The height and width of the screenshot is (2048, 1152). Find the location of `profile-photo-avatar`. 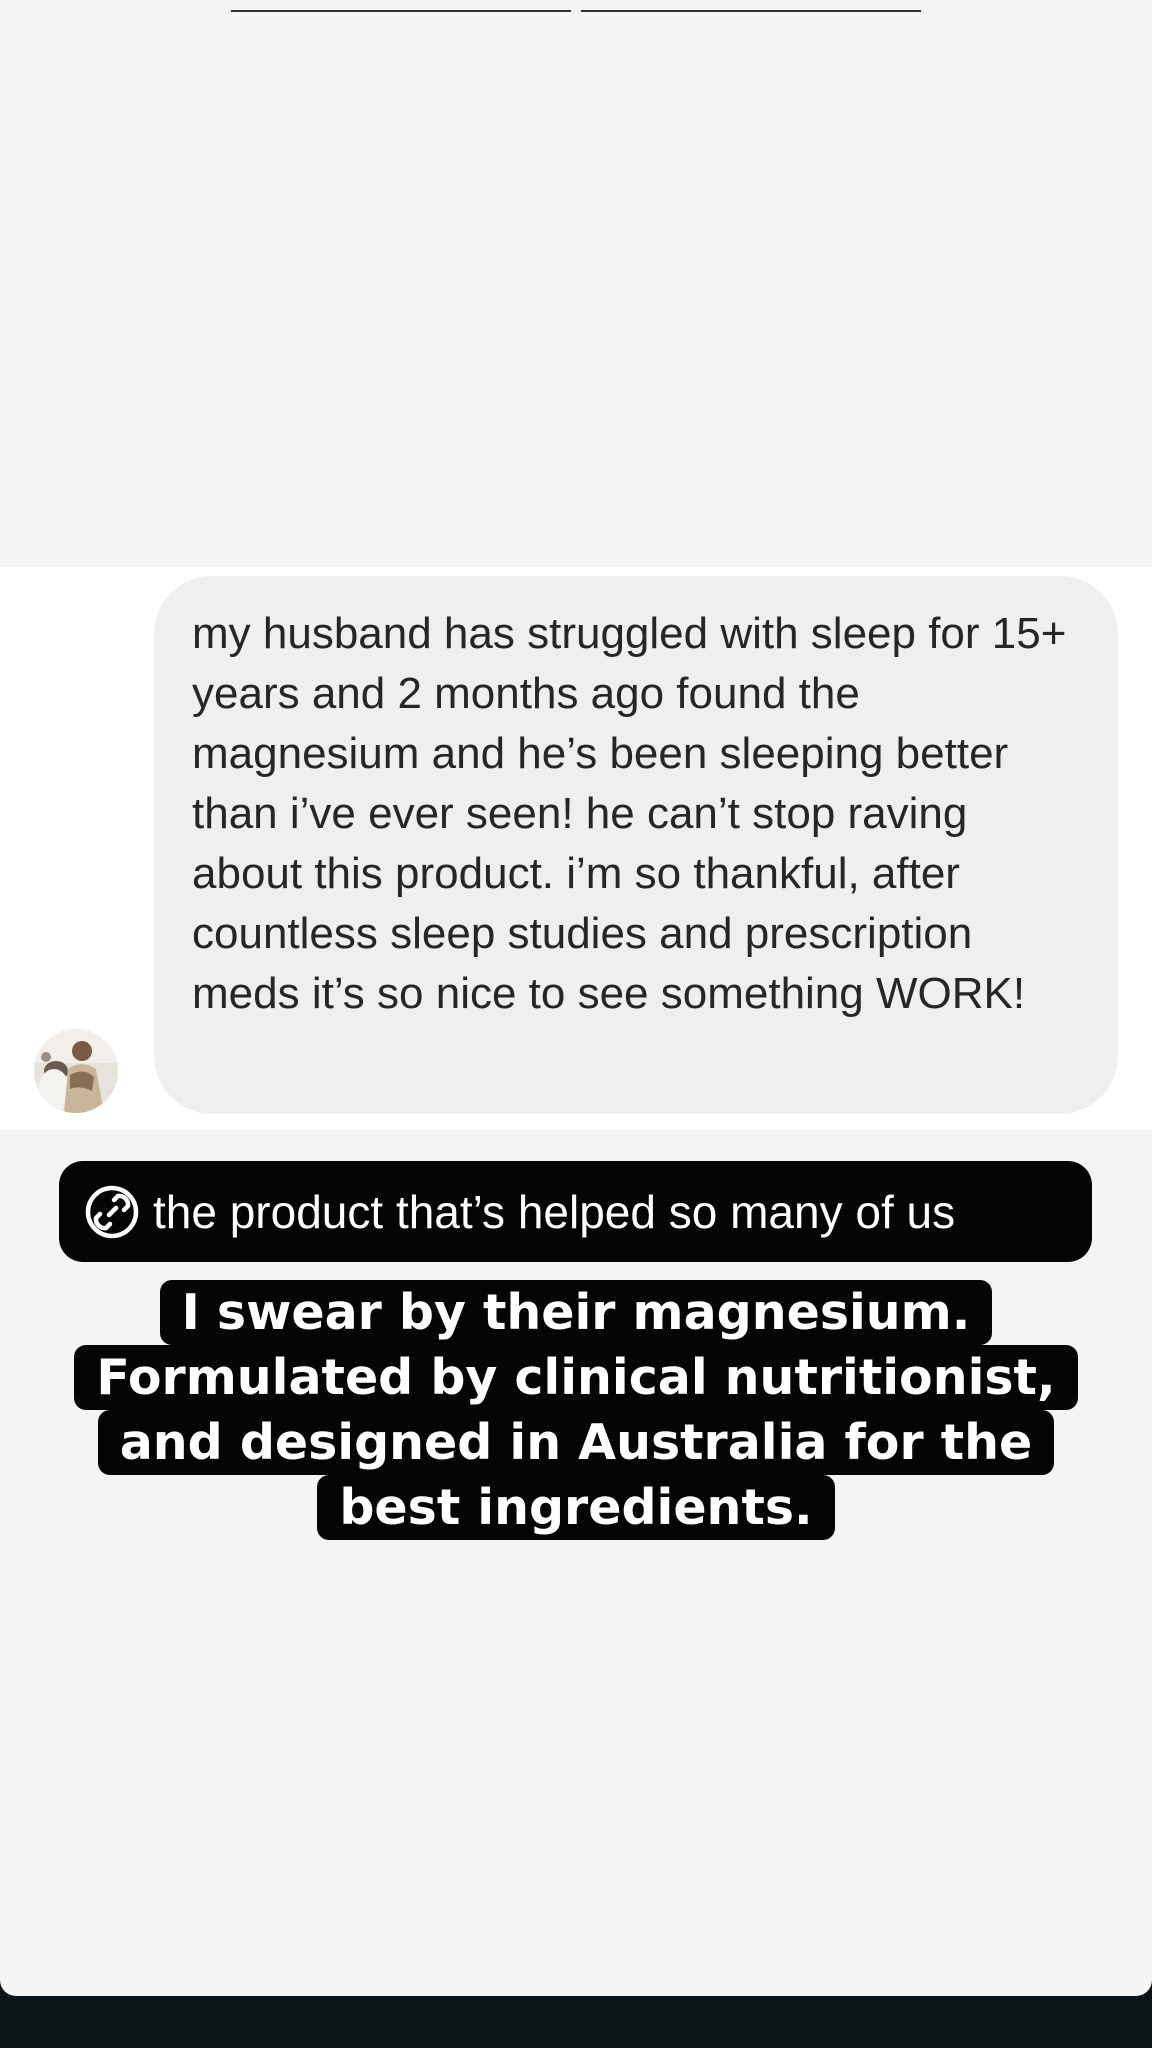

profile-photo-avatar is located at coordinates (76, 1071).